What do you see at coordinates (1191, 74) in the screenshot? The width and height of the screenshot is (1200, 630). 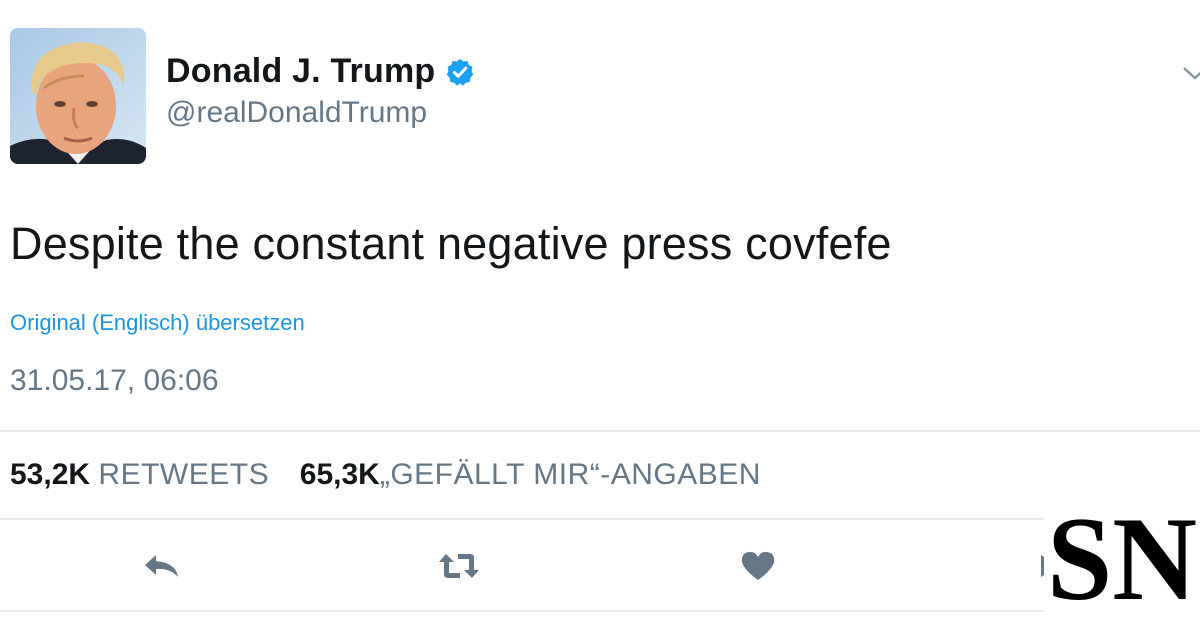 I see `chevron-down-icon` at bounding box center [1191, 74].